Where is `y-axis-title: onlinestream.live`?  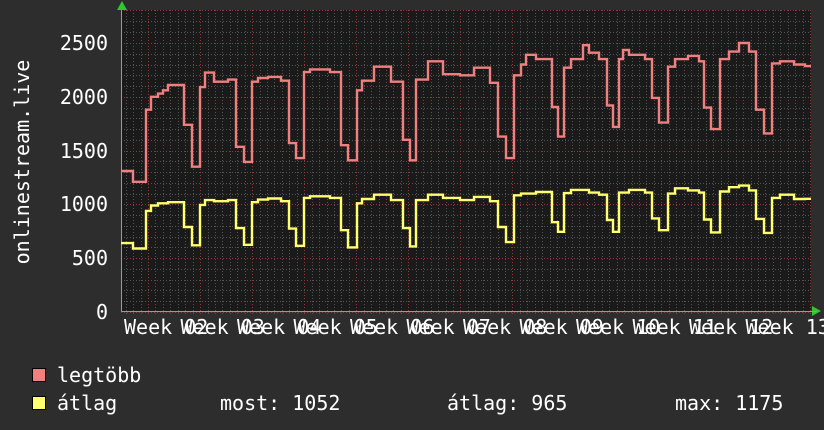 y-axis-title: onlinestream.live is located at coordinates (22, 162).